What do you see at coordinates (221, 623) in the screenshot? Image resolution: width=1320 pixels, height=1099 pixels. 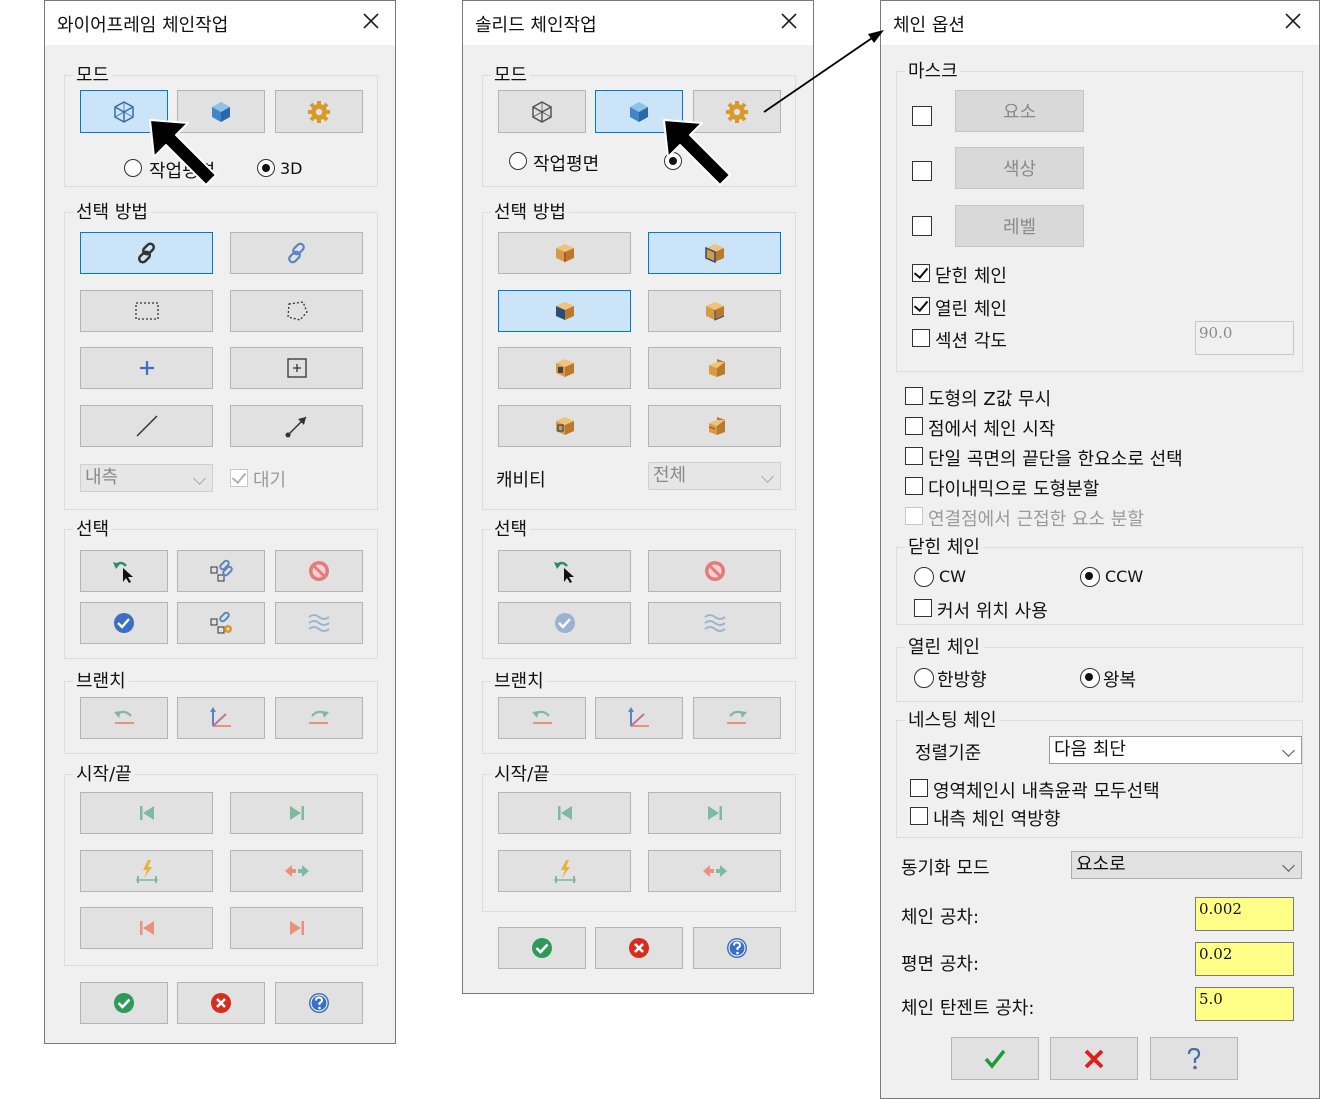 I see `chain-options-button` at bounding box center [221, 623].